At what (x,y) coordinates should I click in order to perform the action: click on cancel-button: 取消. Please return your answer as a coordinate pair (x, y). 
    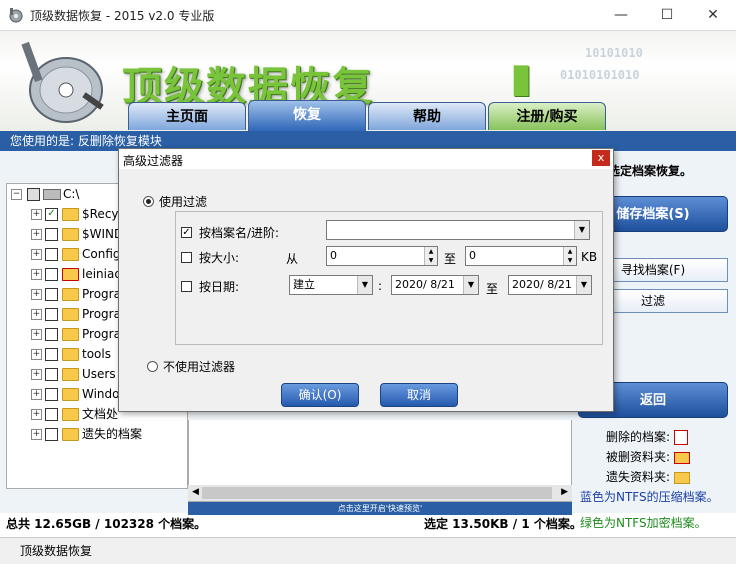
    Looking at the image, I should click on (419, 395).